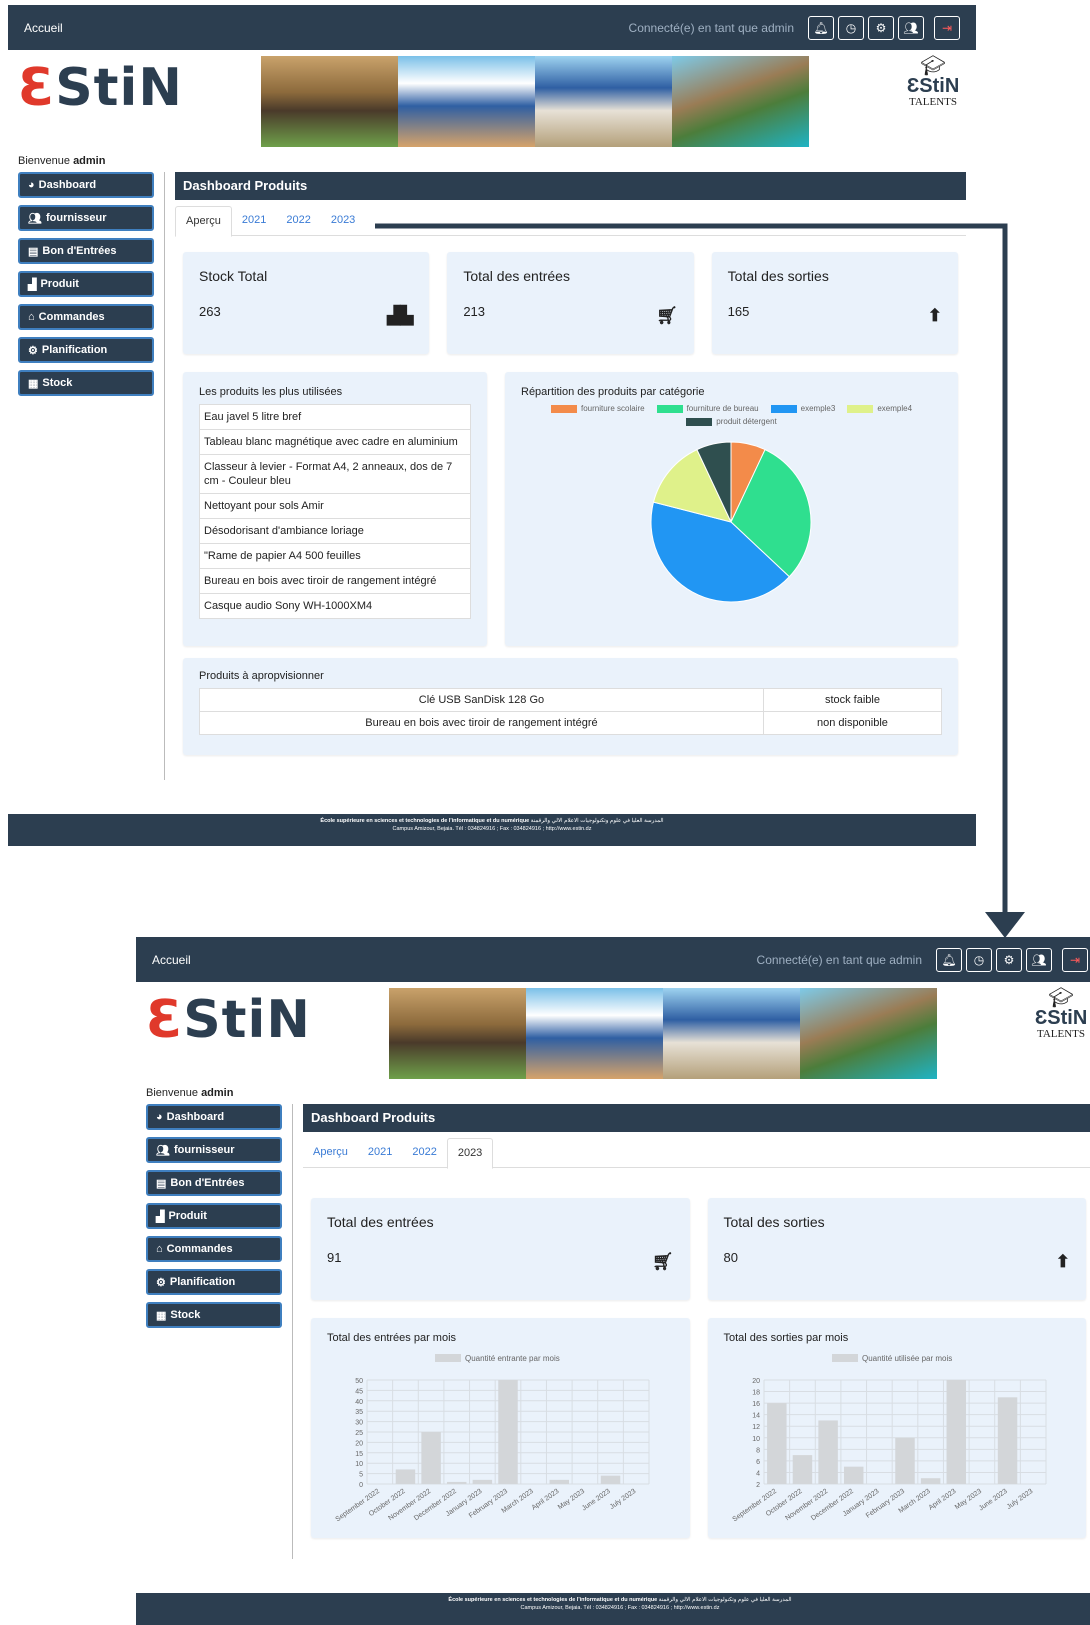 This screenshot has width=1090, height=1625. I want to click on banner-image, so click(663, 1033).